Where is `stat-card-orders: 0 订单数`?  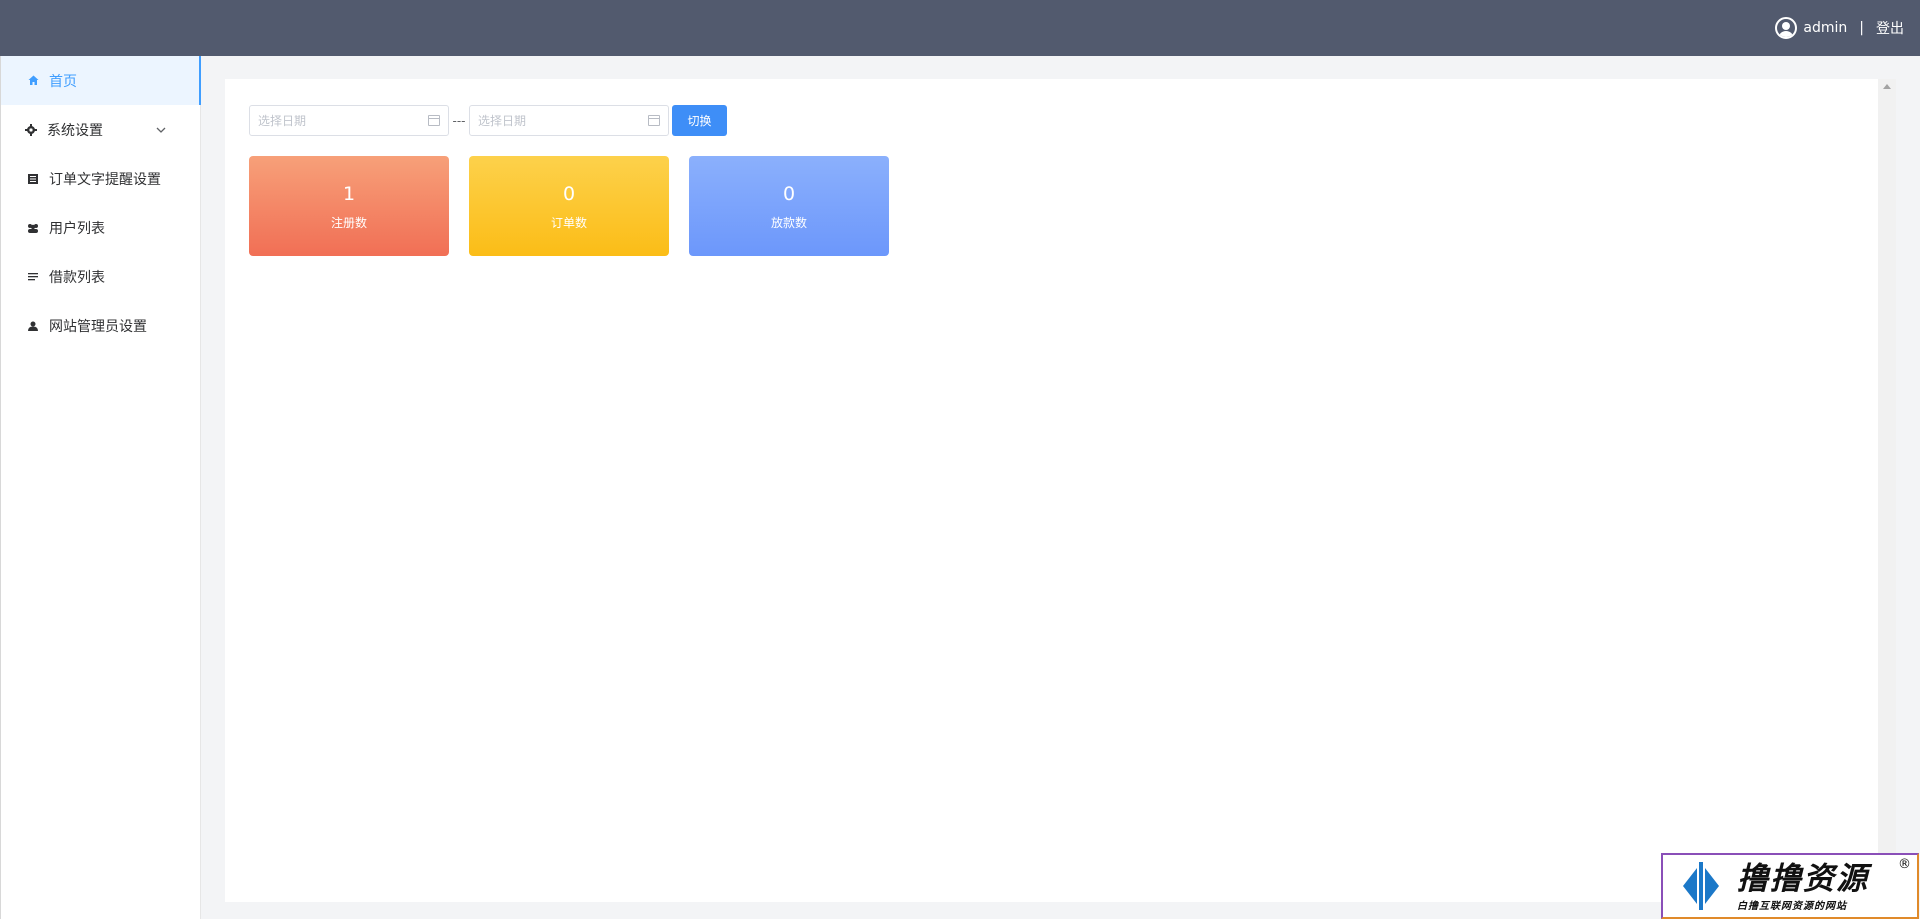 stat-card-orders: 0 订单数 is located at coordinates (569, 206).